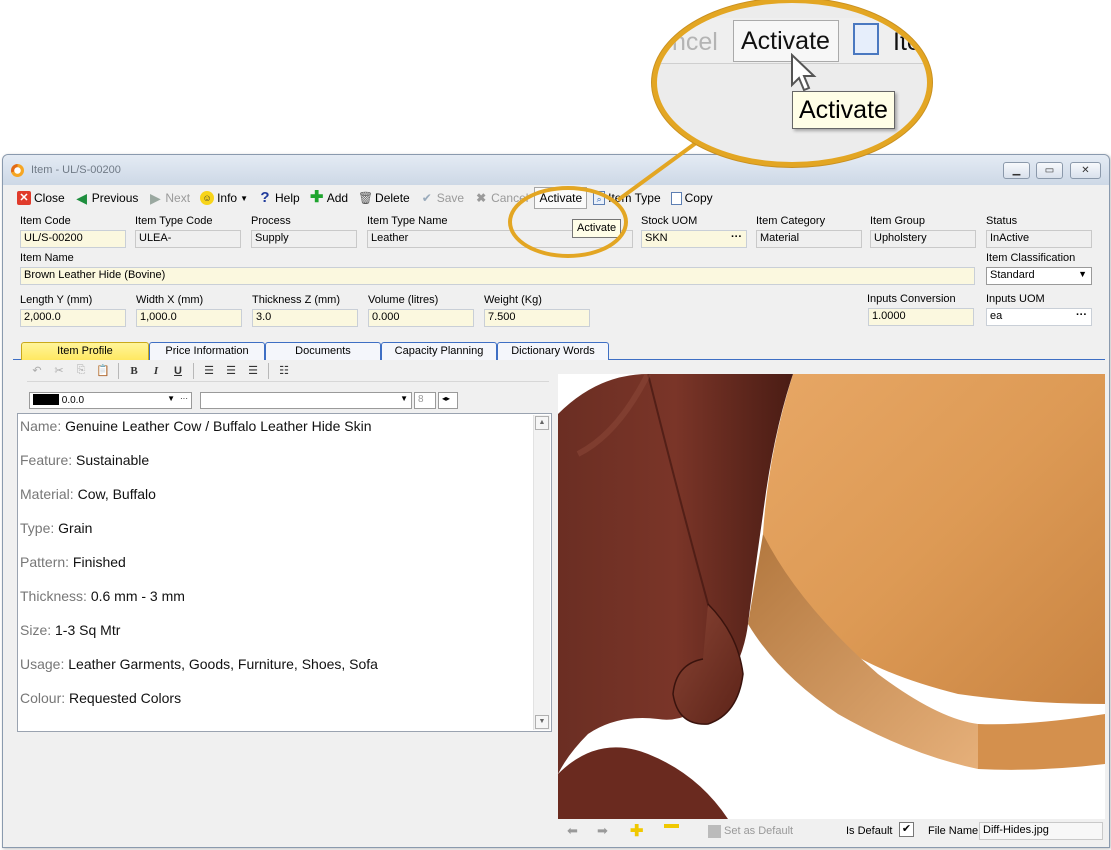 Image resolution: width=1111 pixels, height=850 pixels. I want to click on maximize-icon: ▭, so click(1049, 170).